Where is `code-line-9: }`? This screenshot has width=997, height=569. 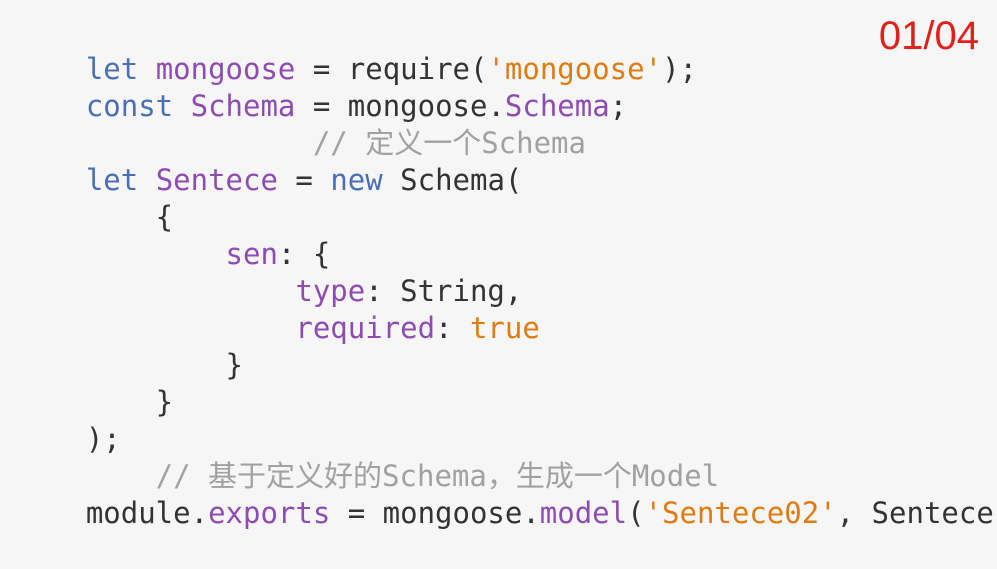
code-line-9: } is located at coordinates (129, 346).